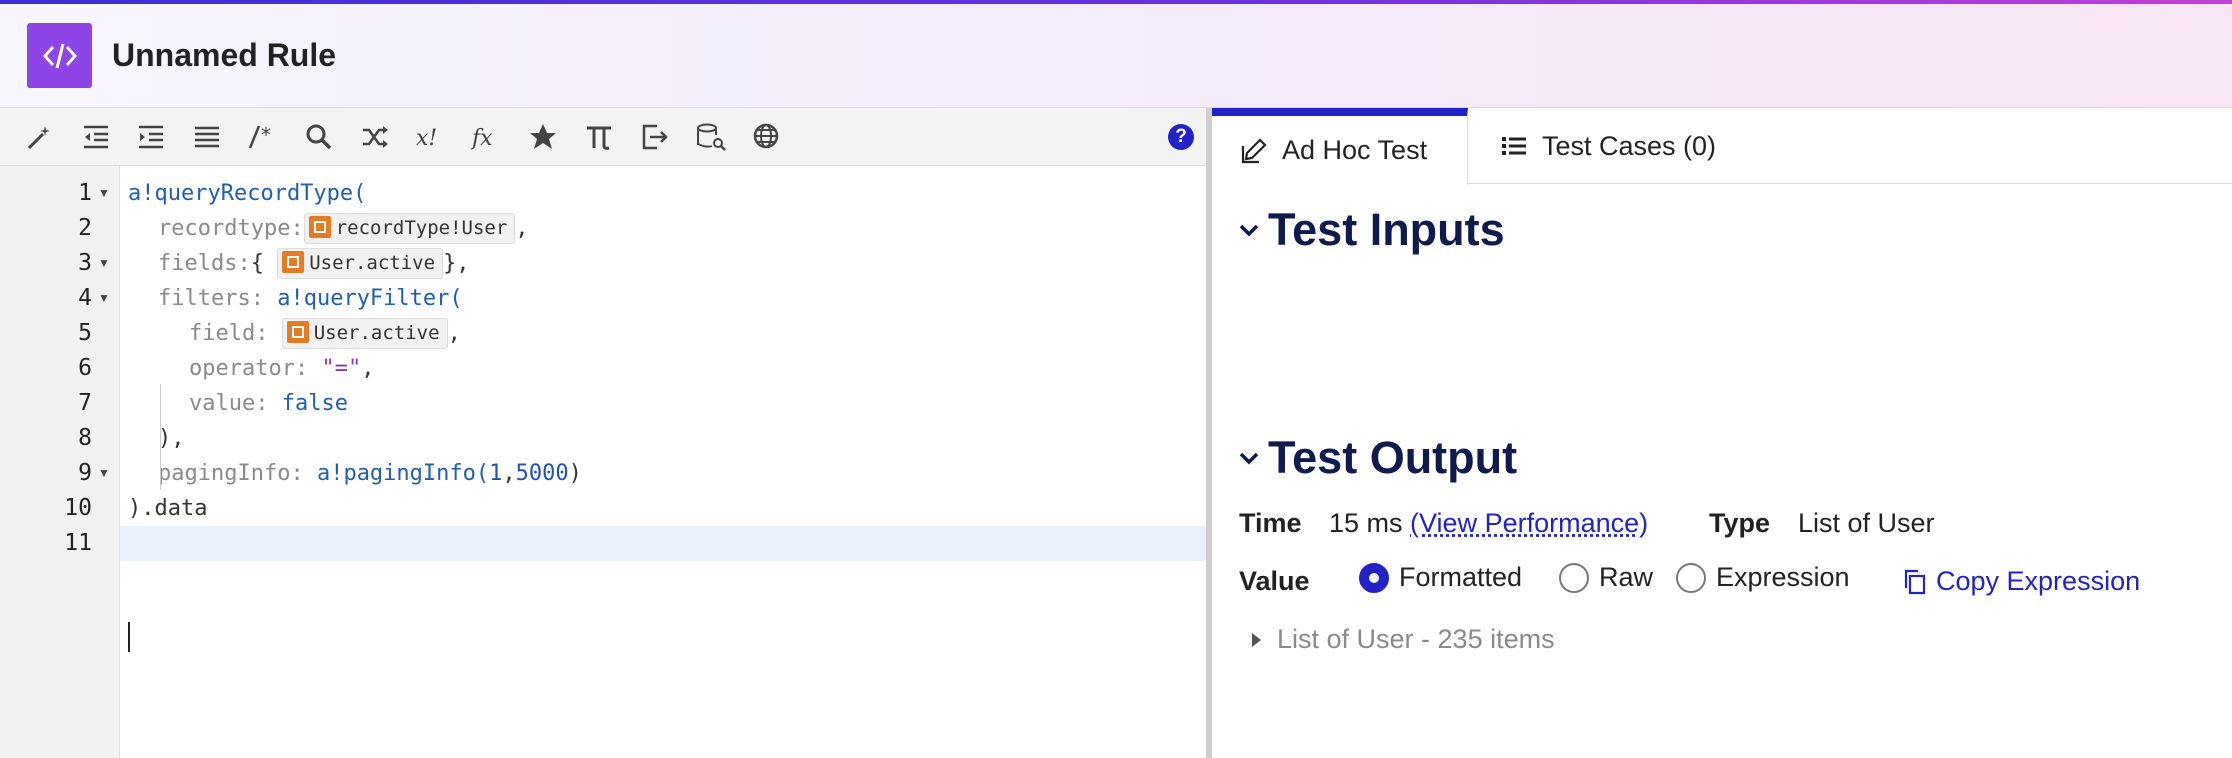 The image size is (2232, 758). What do you see at coordinates (375, 137) in the screenshot?
I see `shuffle-icon` at bounding box center [375, 137].